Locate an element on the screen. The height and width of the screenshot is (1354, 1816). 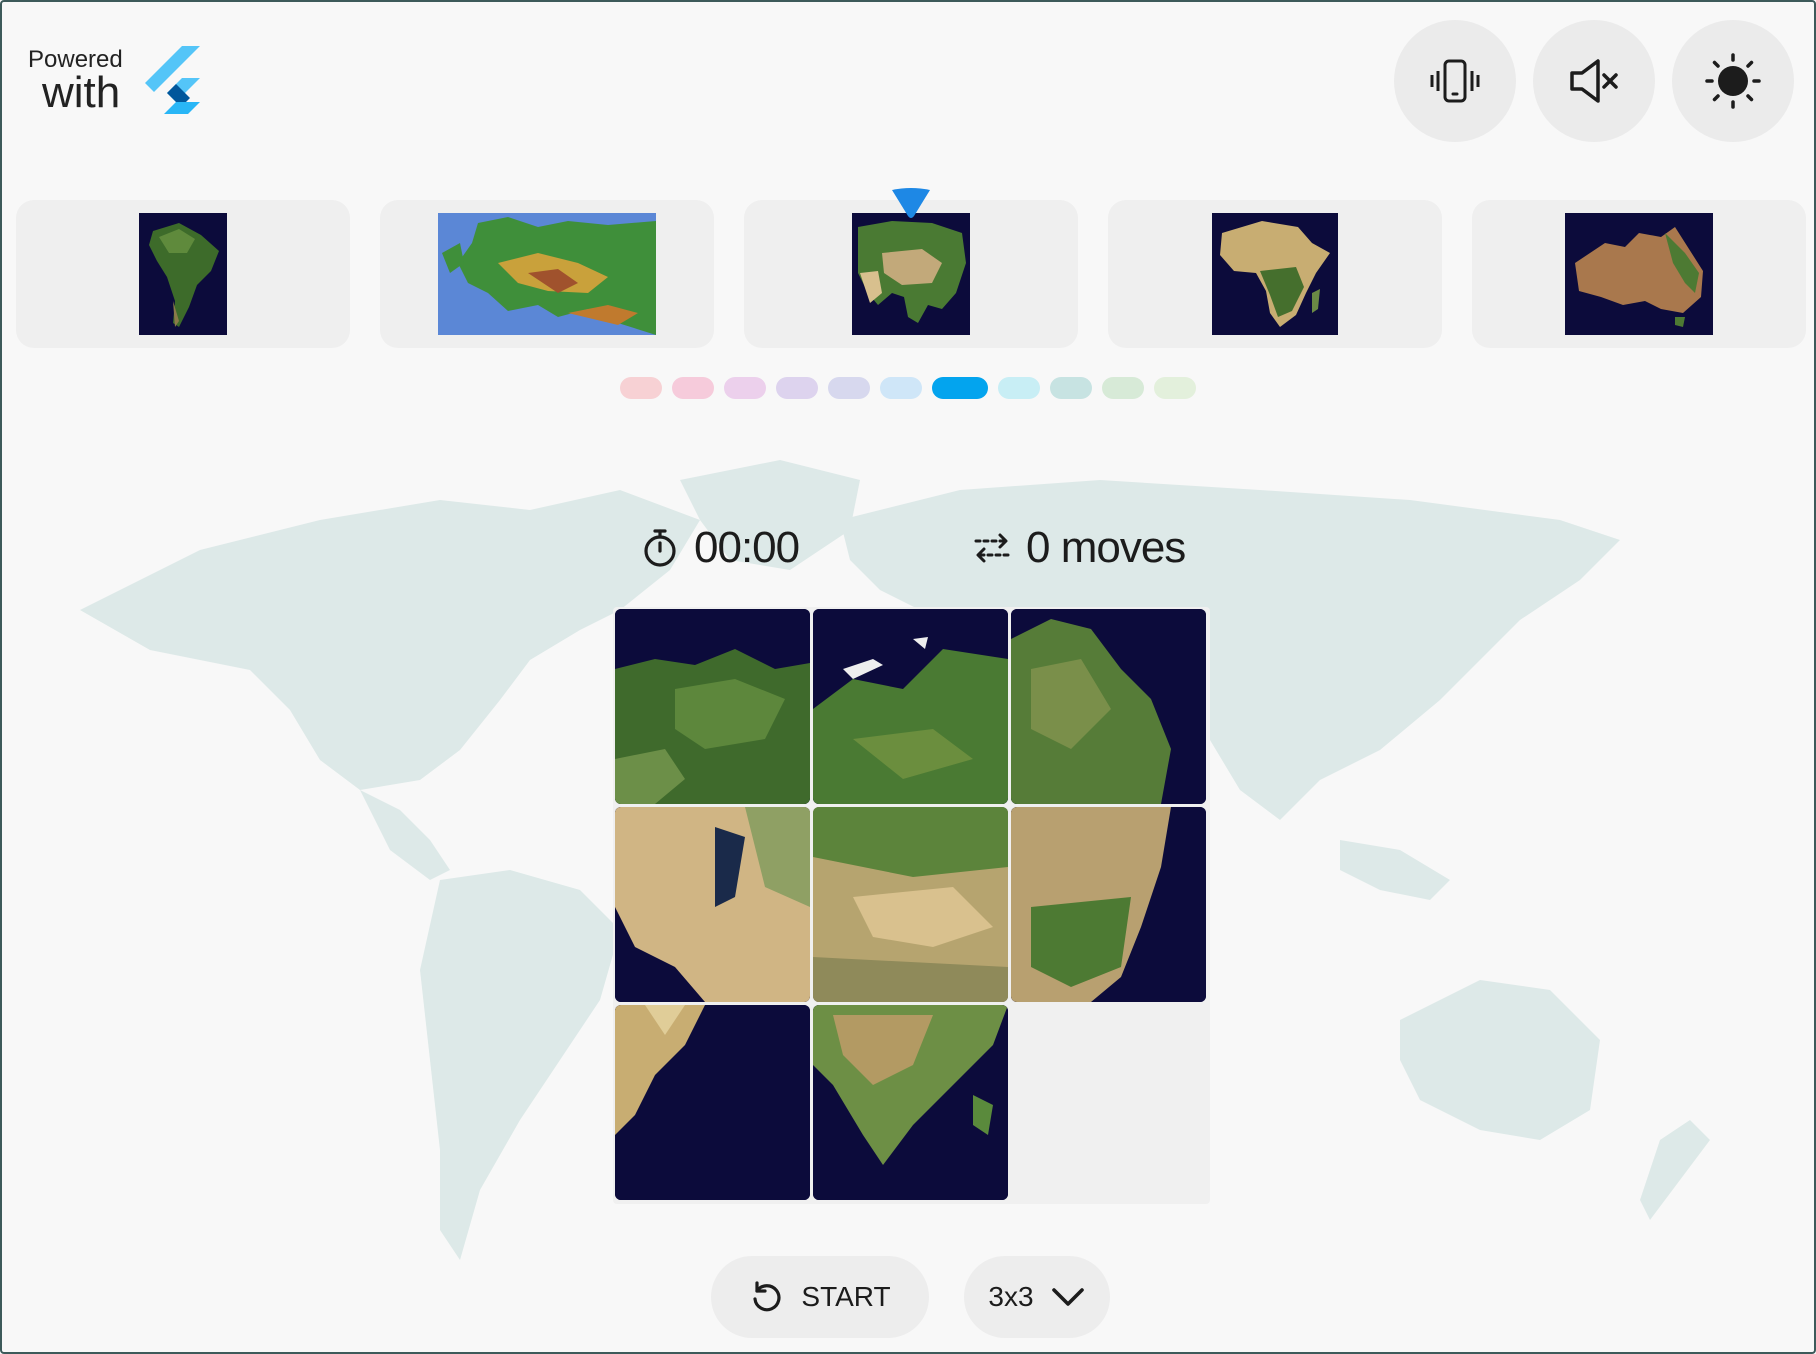
continent-card-africa is located at coordinates (1275, 274).